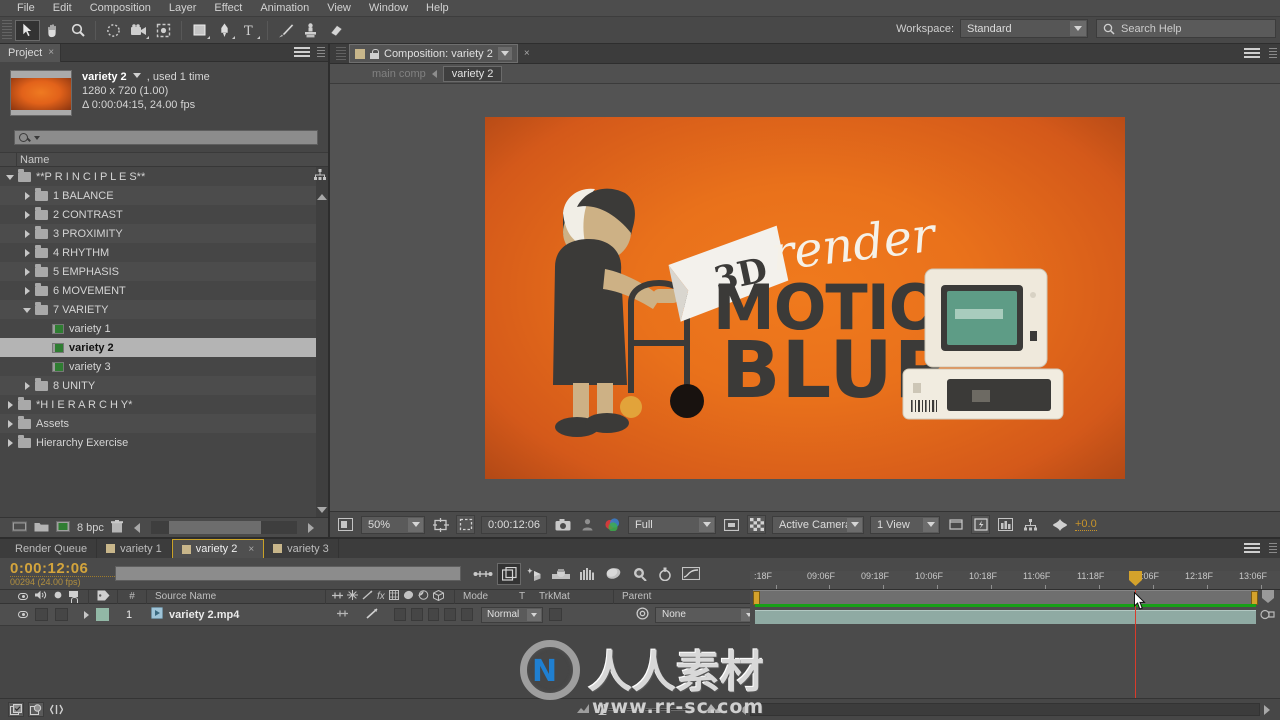 The width and height of the screenshot is (1280, 720). What do you see at coordinates (164, 252) in the screenshot?
I see `project-tree-item: 4 RHYTHM` at bounding box center [164, 252].